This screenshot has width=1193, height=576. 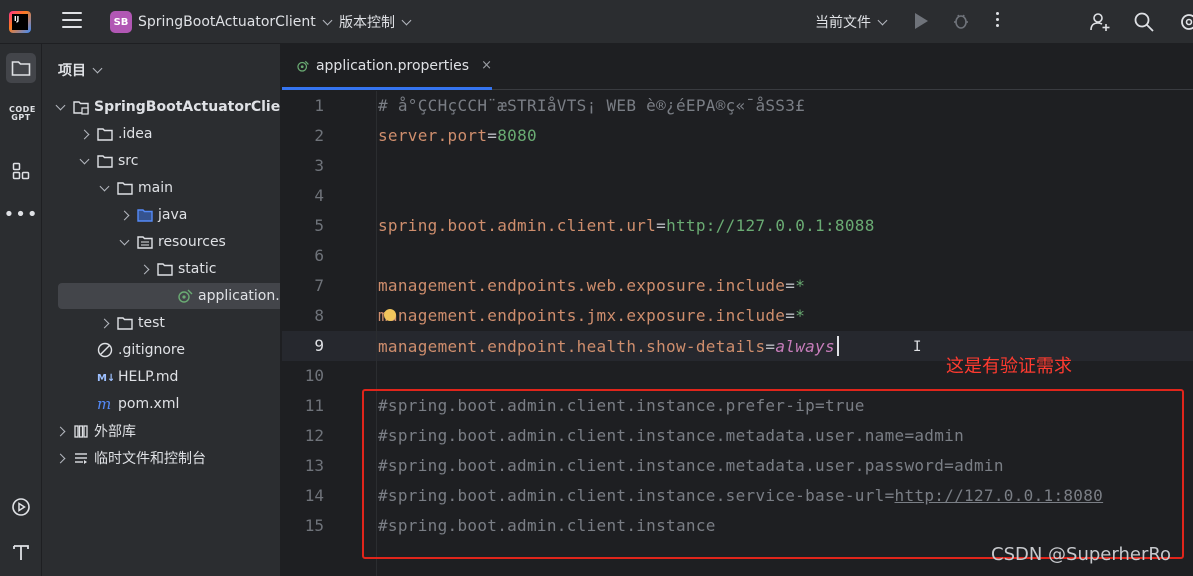 What do you see at coordinates (161, 161) in the screenshot?
I see `tree-item: src` at bounding box center [161, 161].